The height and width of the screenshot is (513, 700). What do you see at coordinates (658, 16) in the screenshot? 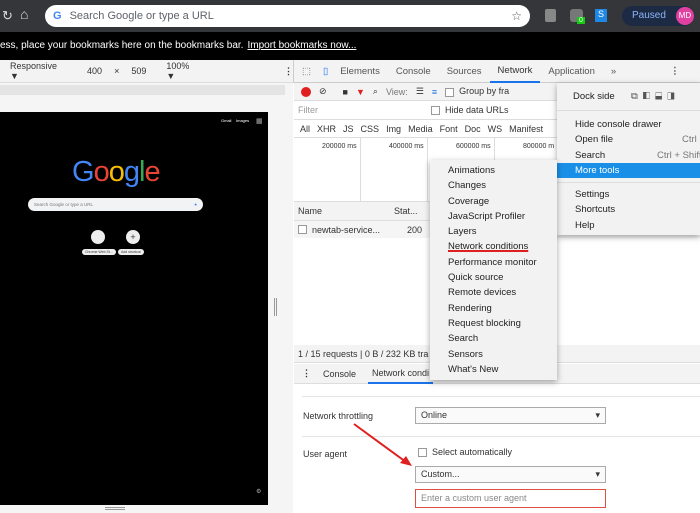
I see `profile-button: Paused MD` at bounding box center [658, 16].